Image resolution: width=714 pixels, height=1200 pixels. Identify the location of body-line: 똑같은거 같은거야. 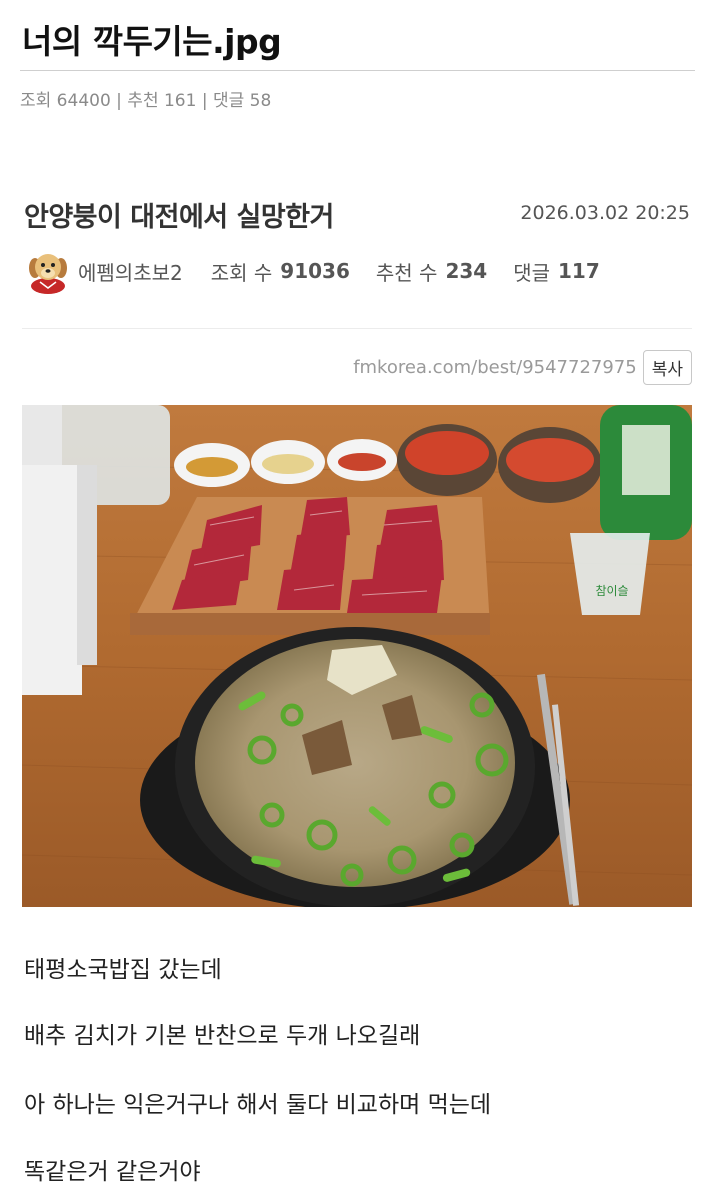
(112, 1172).